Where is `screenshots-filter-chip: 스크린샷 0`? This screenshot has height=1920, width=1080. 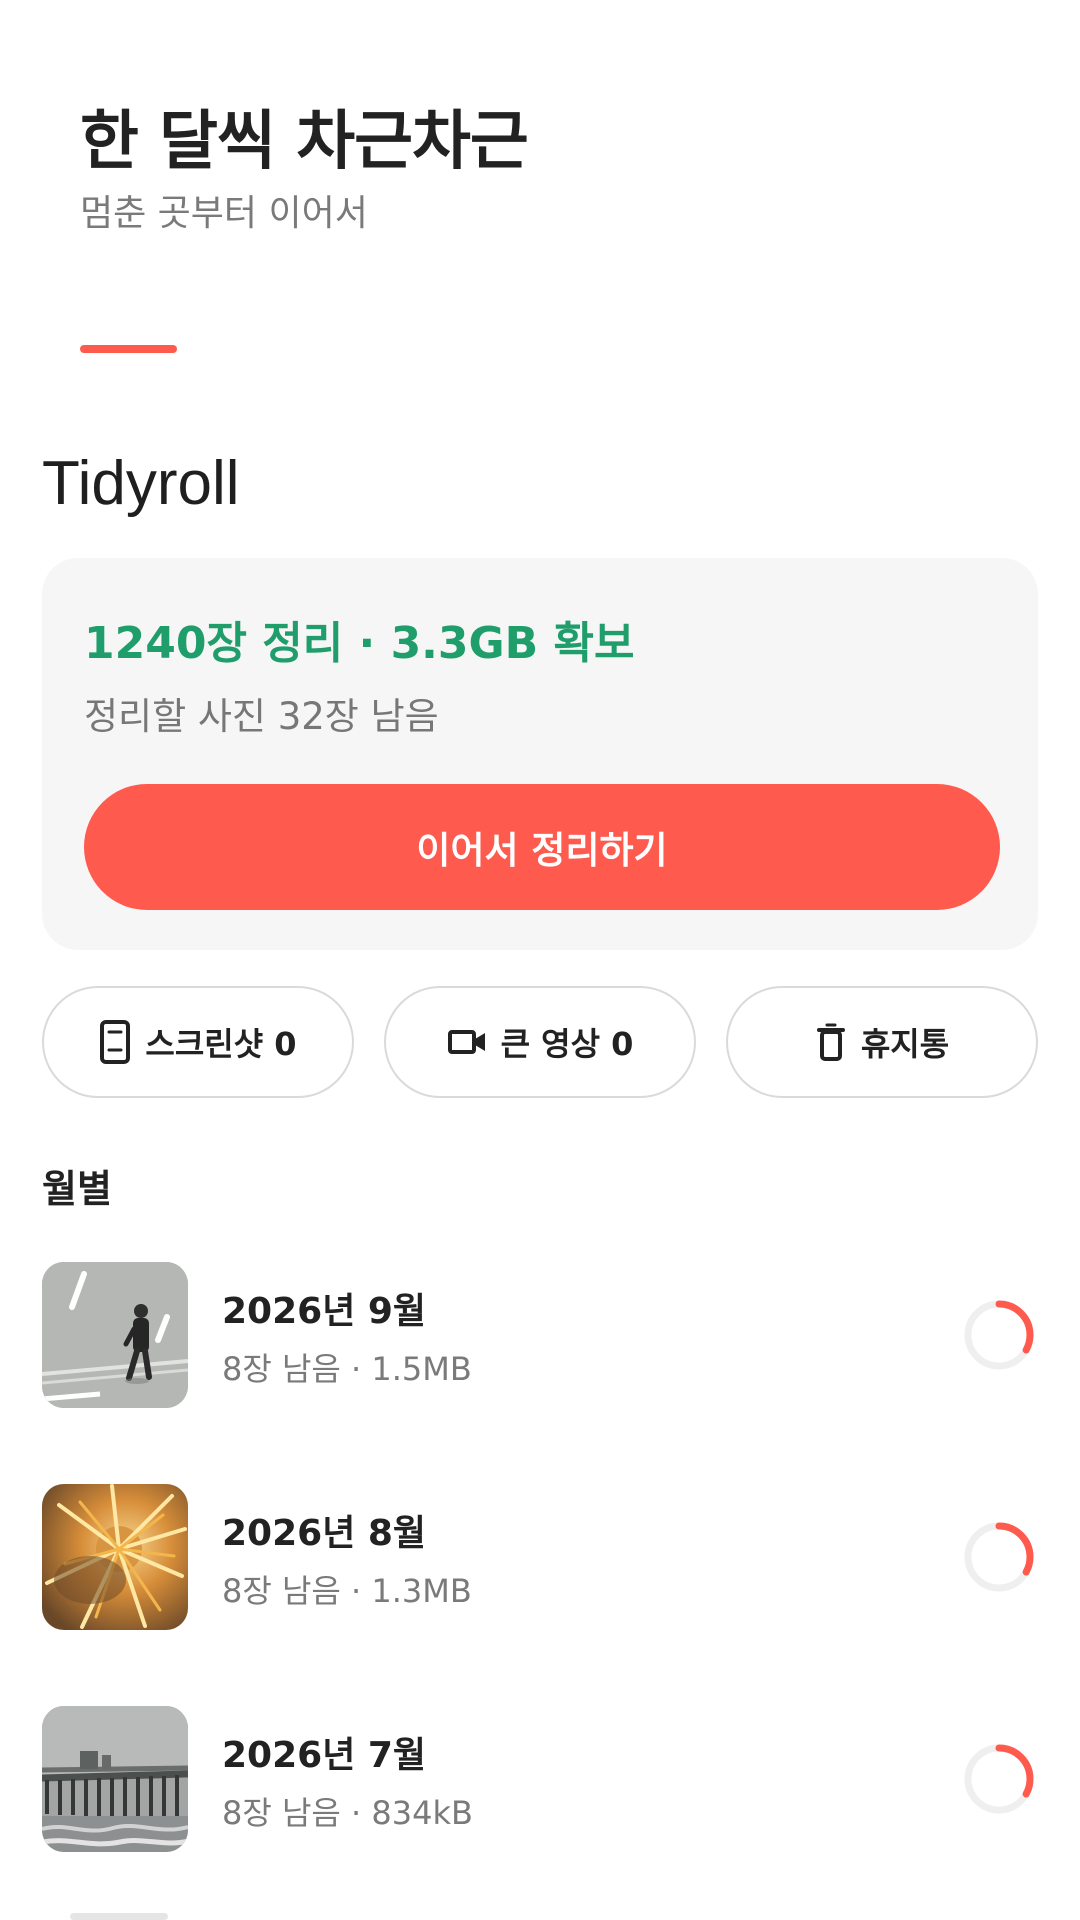
screenshots-filter-chip: 스크린샷 0 is located at coordinates (198, 1042).